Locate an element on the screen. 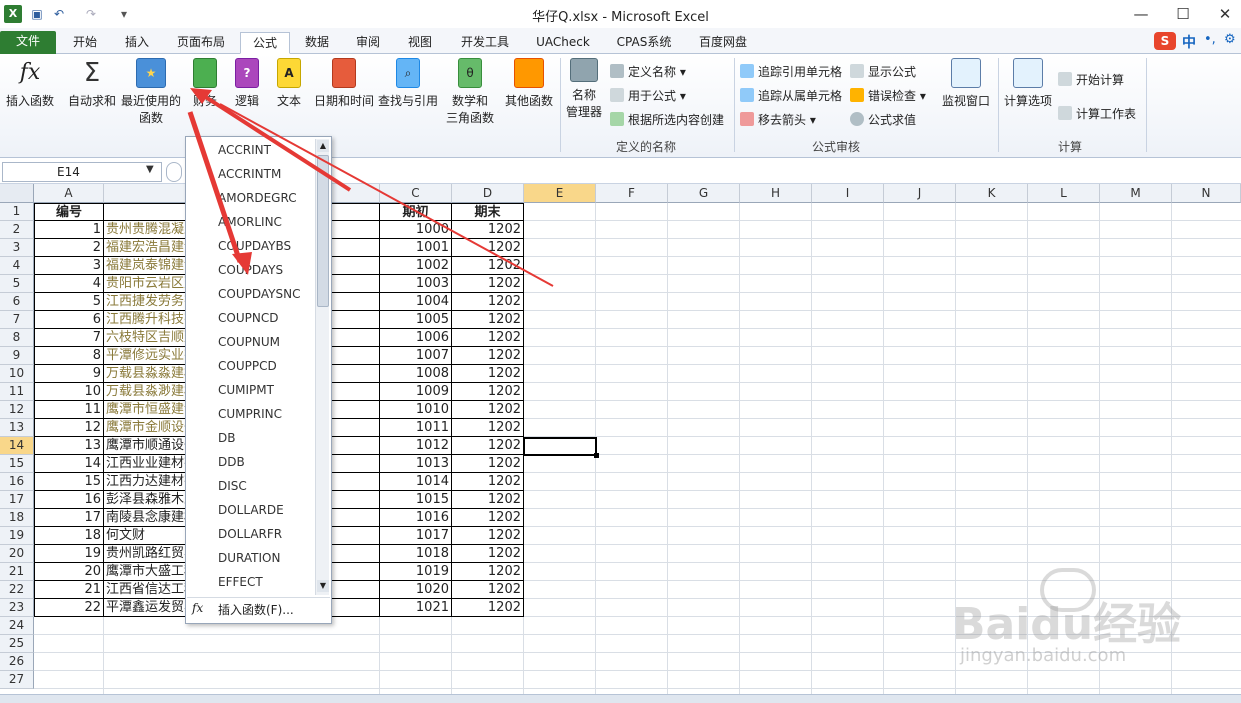 The width and height of the screenshot is (1241, 703). annotation-line is located at coordinates (386, 195).